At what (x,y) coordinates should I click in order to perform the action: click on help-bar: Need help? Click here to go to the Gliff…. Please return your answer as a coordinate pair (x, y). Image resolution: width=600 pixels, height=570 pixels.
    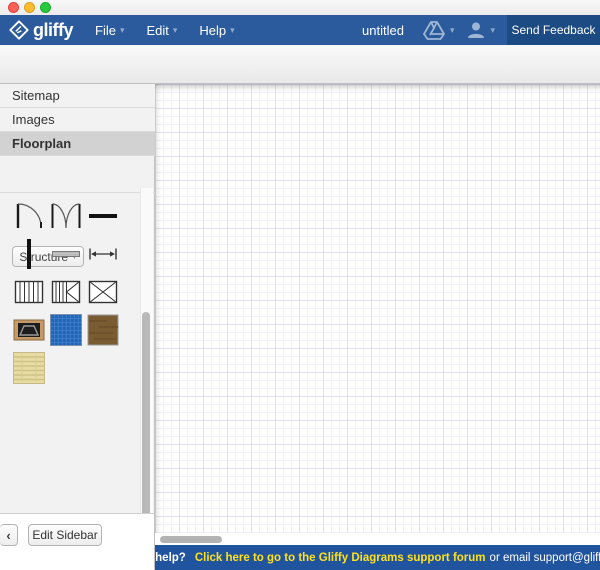
    Looking at the image, I should click on (362, 557).